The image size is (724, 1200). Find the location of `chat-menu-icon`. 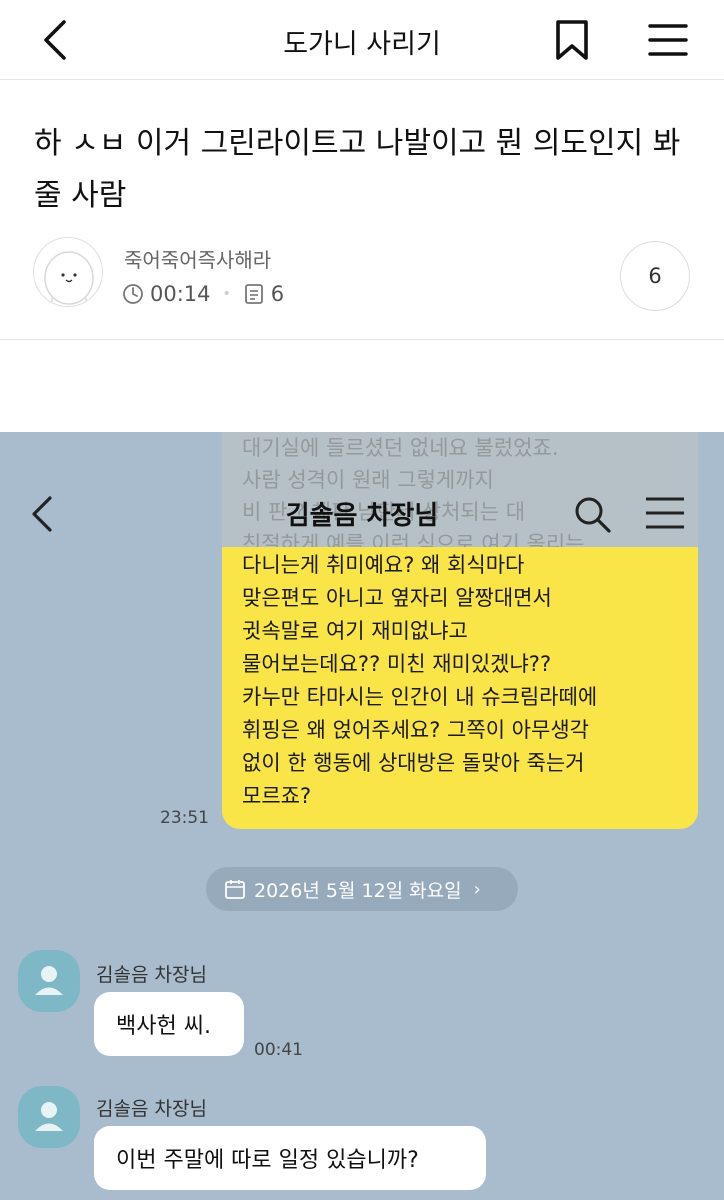

chat-menu-icon is located at coordinates (665, 513).